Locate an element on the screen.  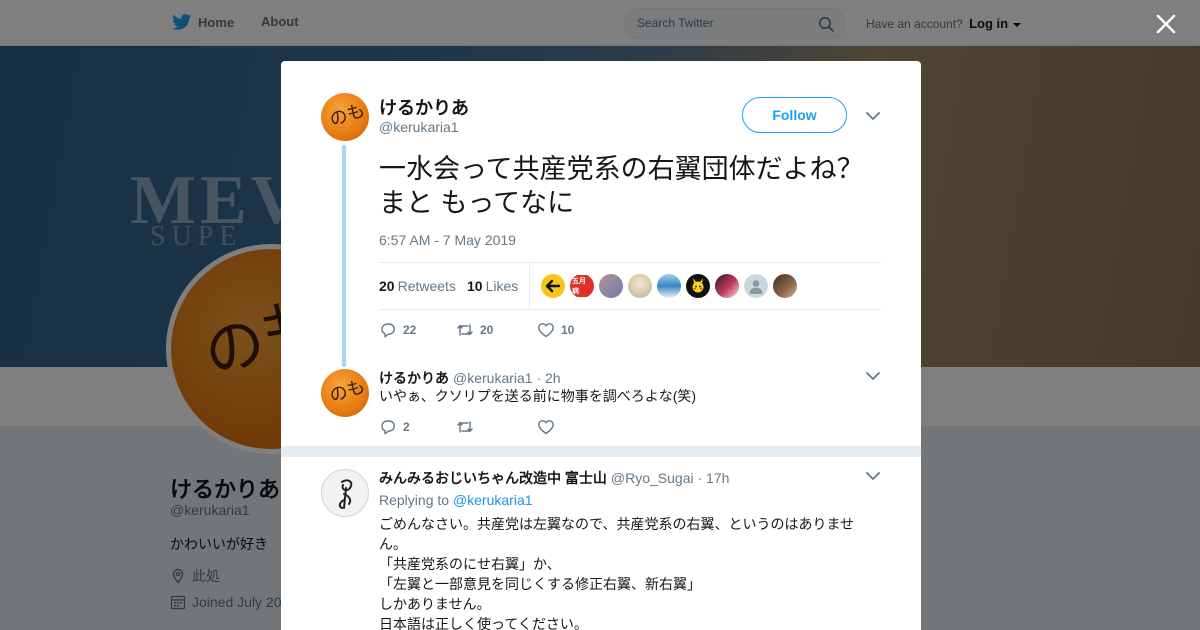
liker-avatars: 五月病 is located at coordinates (669, 286).